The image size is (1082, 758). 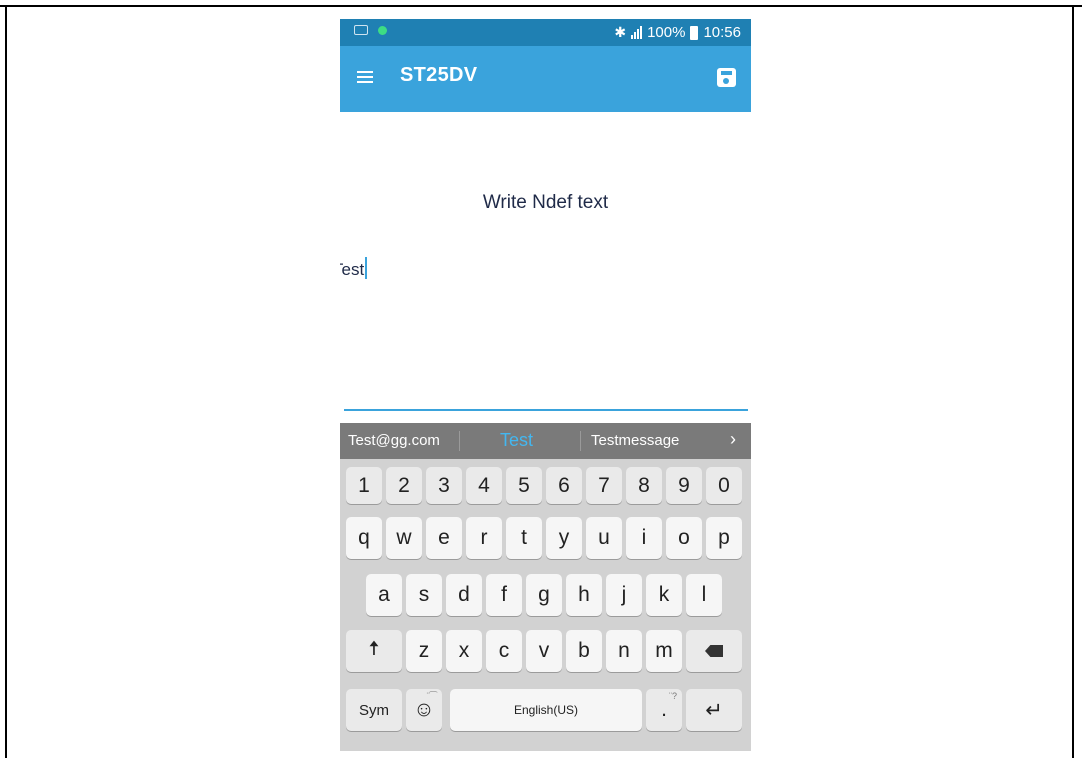 I want to click on frame-right-border, so click(x=1073, y=381).